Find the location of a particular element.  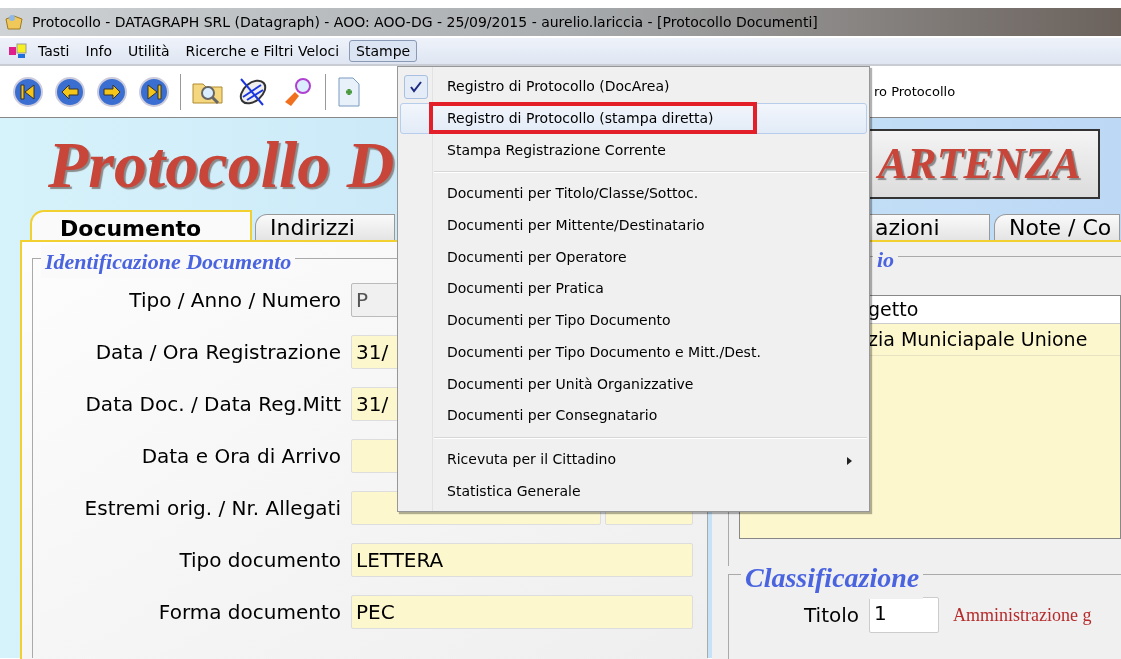

field-label: Tipo / Anno / Numero is located at coordinates (235, 300).